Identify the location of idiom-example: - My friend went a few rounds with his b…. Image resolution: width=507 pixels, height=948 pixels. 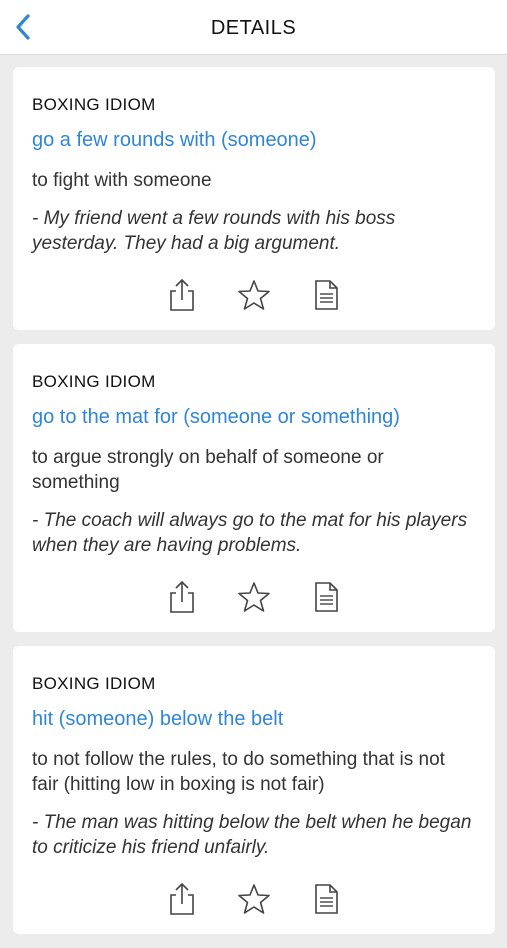
(214, 231).